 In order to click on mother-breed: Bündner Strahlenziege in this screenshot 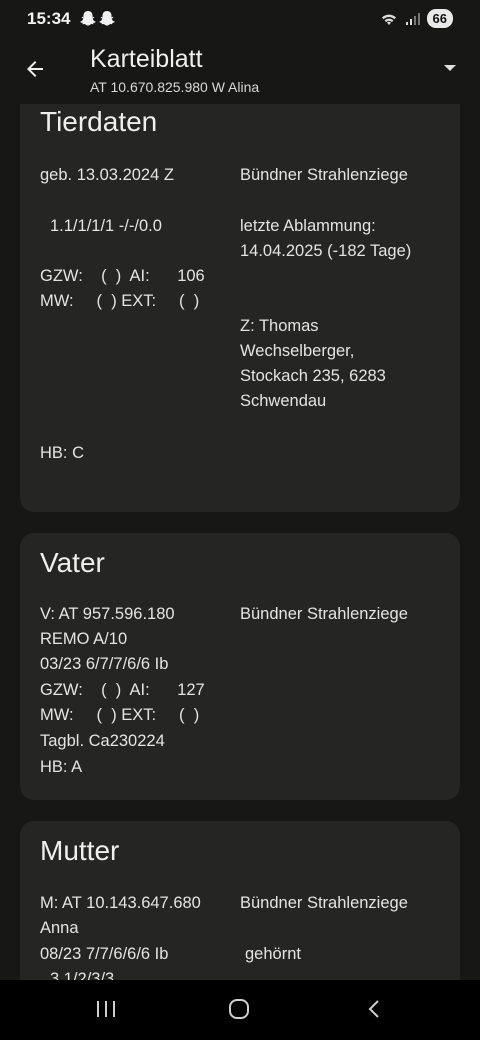, I will do `click(324, 903)`.